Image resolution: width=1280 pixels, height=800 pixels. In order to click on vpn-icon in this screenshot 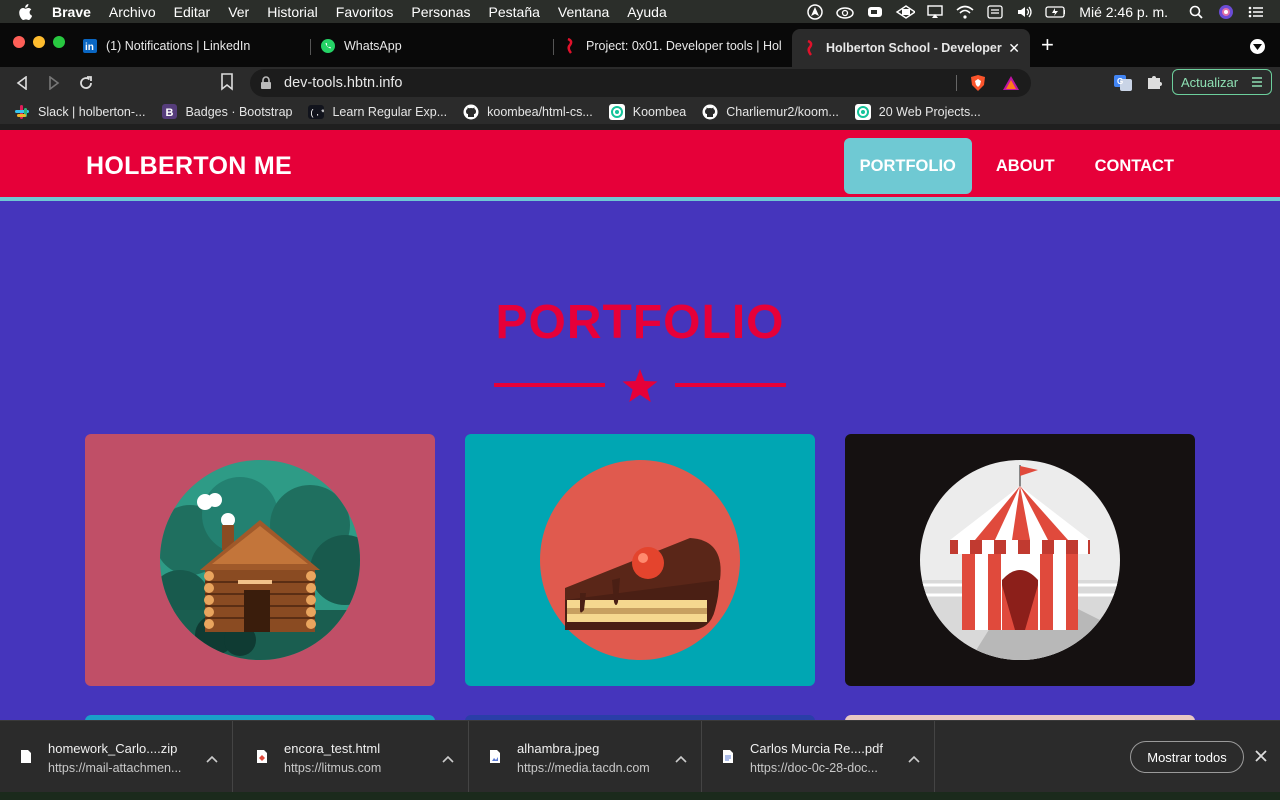, I will do `click(905, 12)`.